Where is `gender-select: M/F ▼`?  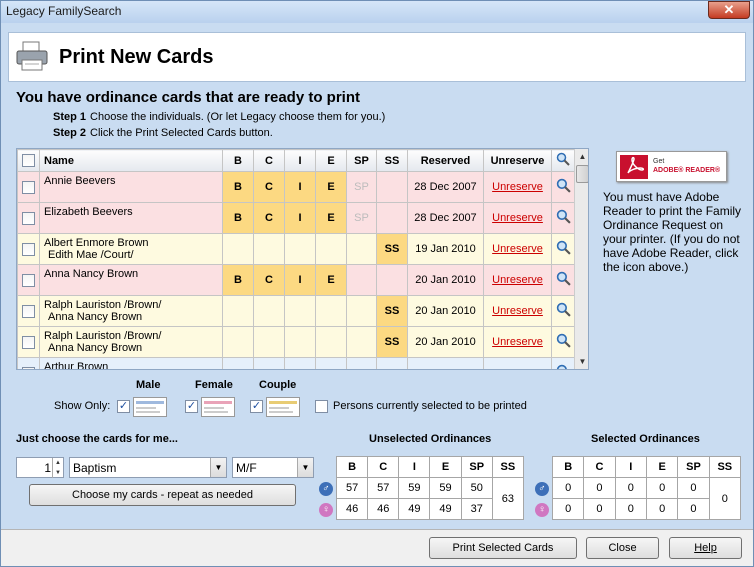 gender-select: M/F ▼ is located at coordinates (273, 467).